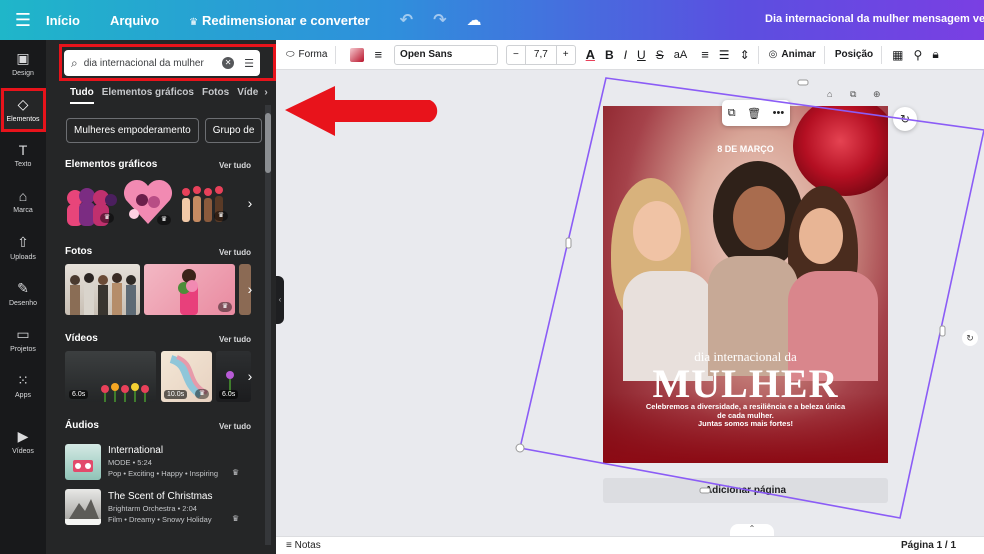  What do you see at coordinates (625, 55) in the screenshot?
I see `italic-icon: I` at bounding box center [625, 55].